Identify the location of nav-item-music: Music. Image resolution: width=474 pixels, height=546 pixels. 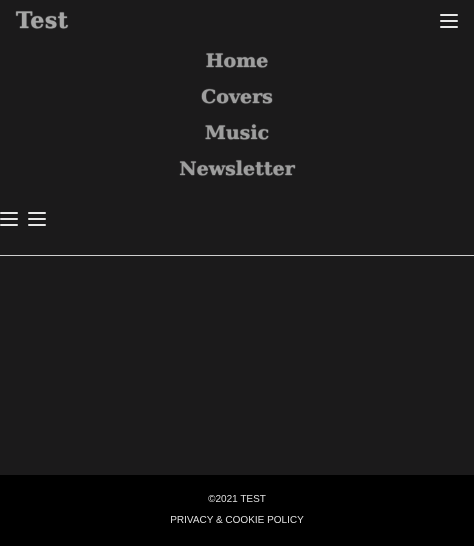
(237, 136).